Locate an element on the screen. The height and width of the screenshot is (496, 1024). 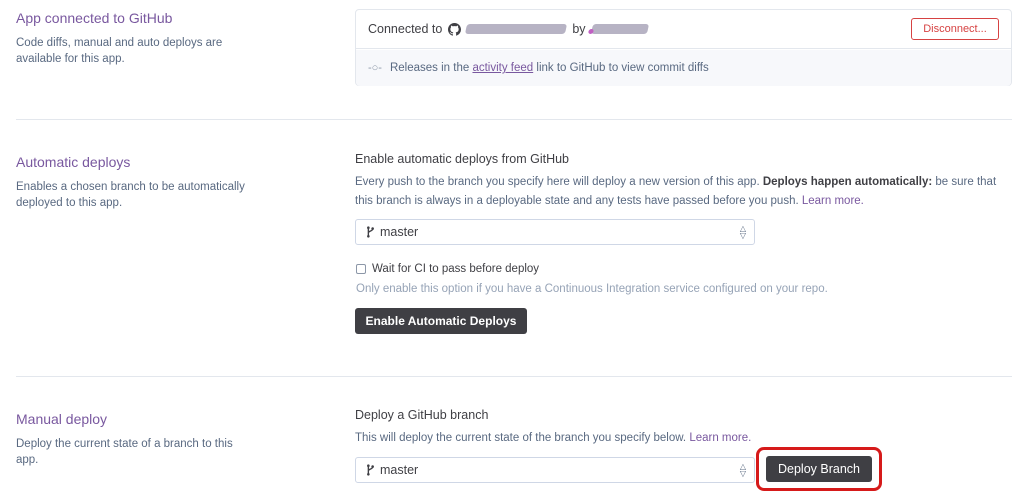
manual-deploy-learn-more-link: Learn more. is located at coordinates (720, 438).